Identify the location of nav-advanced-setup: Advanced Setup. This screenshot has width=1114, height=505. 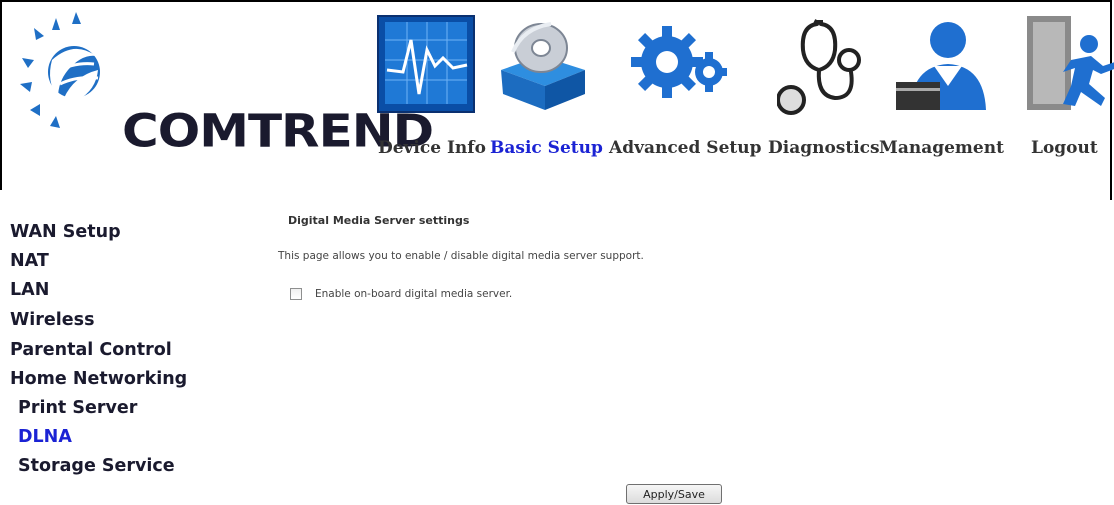
(685, 148).